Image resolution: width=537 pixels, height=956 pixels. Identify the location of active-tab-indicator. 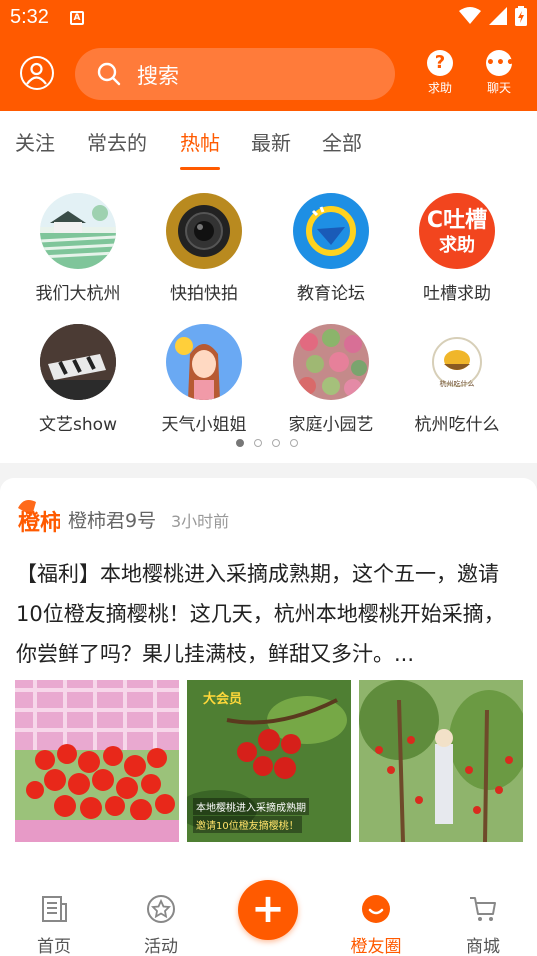
(200, 168).